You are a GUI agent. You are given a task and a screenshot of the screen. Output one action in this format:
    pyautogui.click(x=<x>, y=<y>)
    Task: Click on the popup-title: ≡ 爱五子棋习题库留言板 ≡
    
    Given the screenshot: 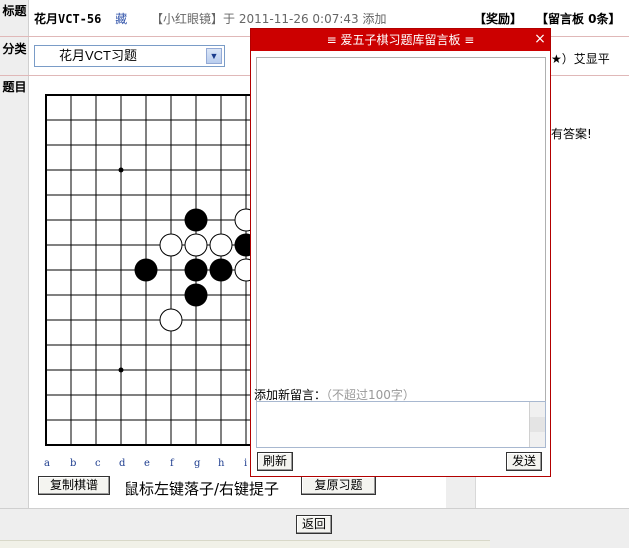 What is the action you would take?
    pyautogui.click(x=400, y=40)
    